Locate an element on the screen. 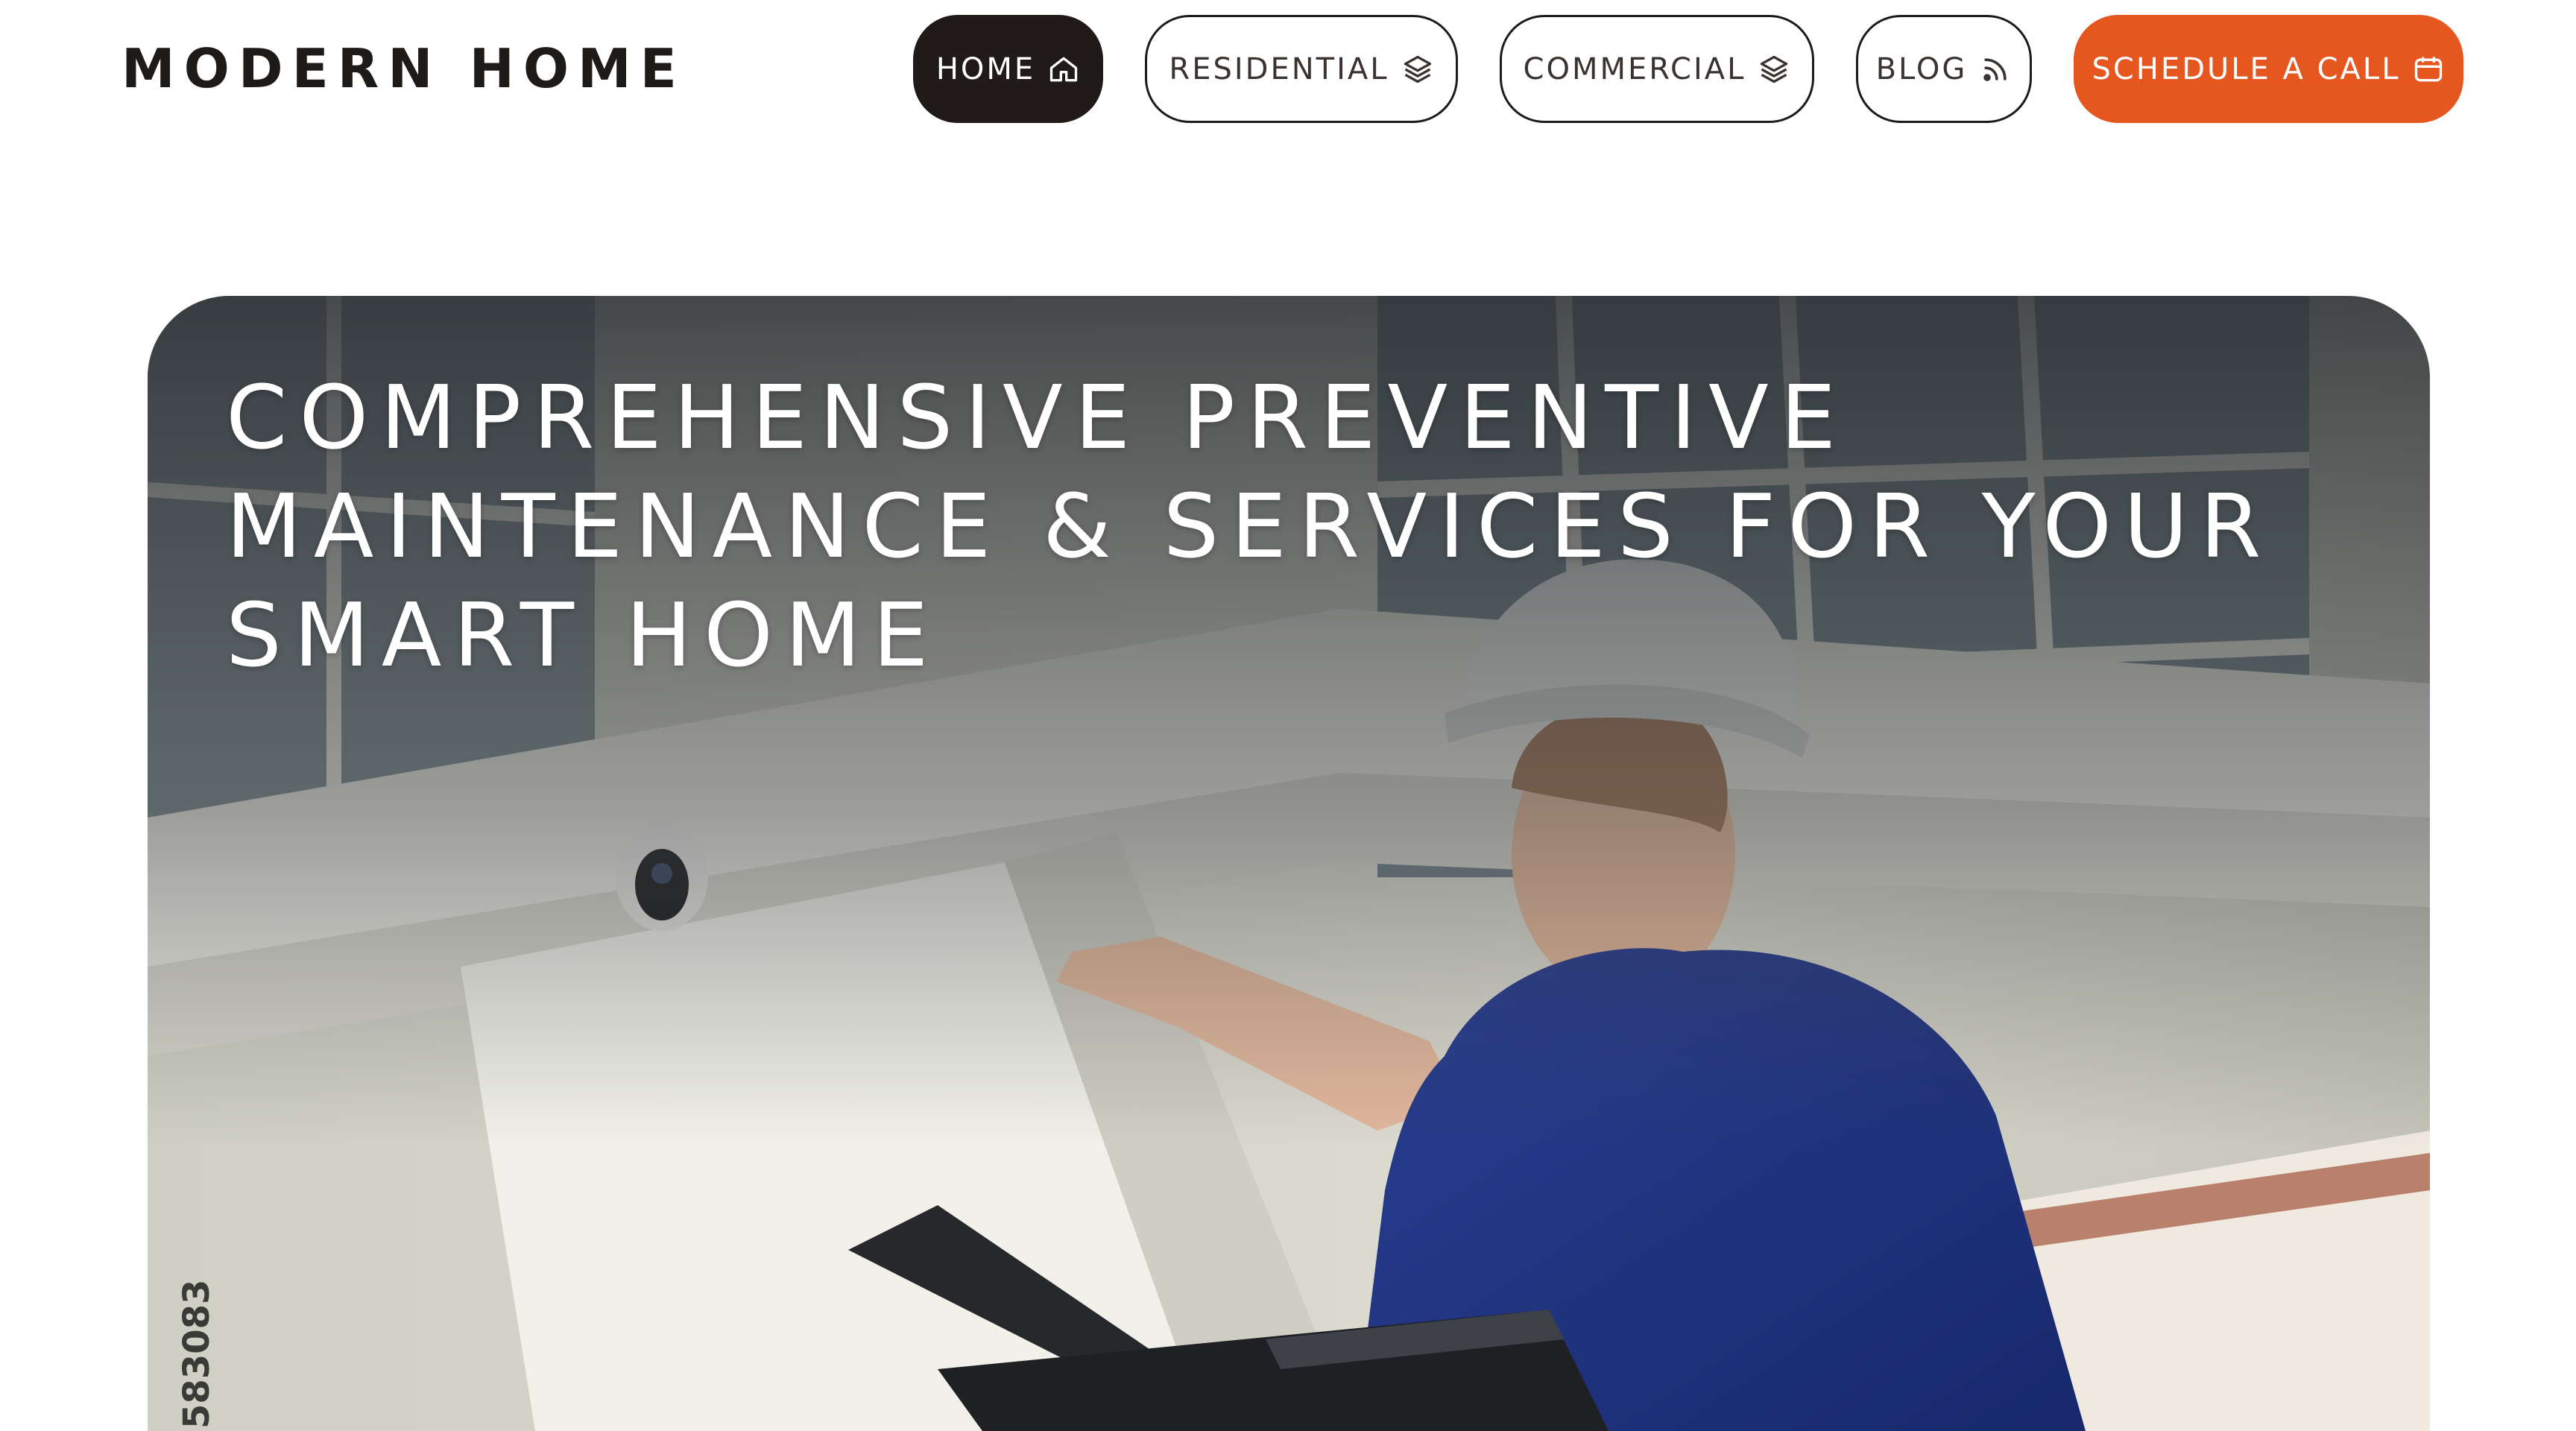 The width and height of the screenshot is (2576, 1431). nav-commercial-button: COMMERCIAL is located at coordinates (1657, 69).